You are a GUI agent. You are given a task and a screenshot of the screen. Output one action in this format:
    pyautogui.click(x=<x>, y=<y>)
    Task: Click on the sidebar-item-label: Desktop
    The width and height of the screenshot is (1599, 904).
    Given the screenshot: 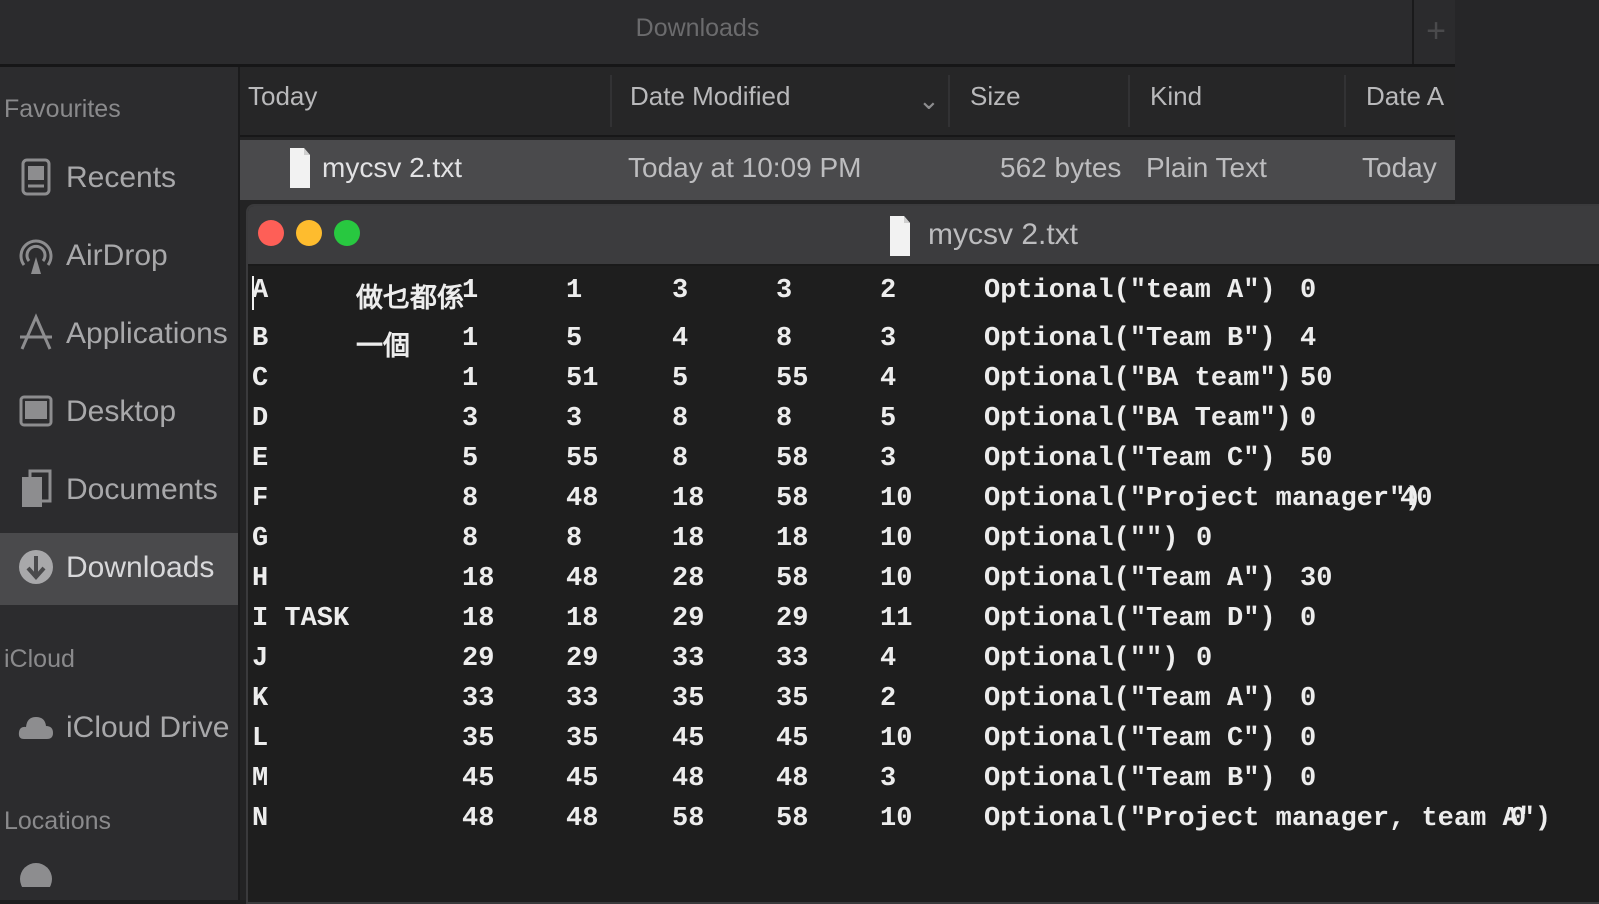 What is the action you would take?
    pyautogui.click(x=121, y=411)
    